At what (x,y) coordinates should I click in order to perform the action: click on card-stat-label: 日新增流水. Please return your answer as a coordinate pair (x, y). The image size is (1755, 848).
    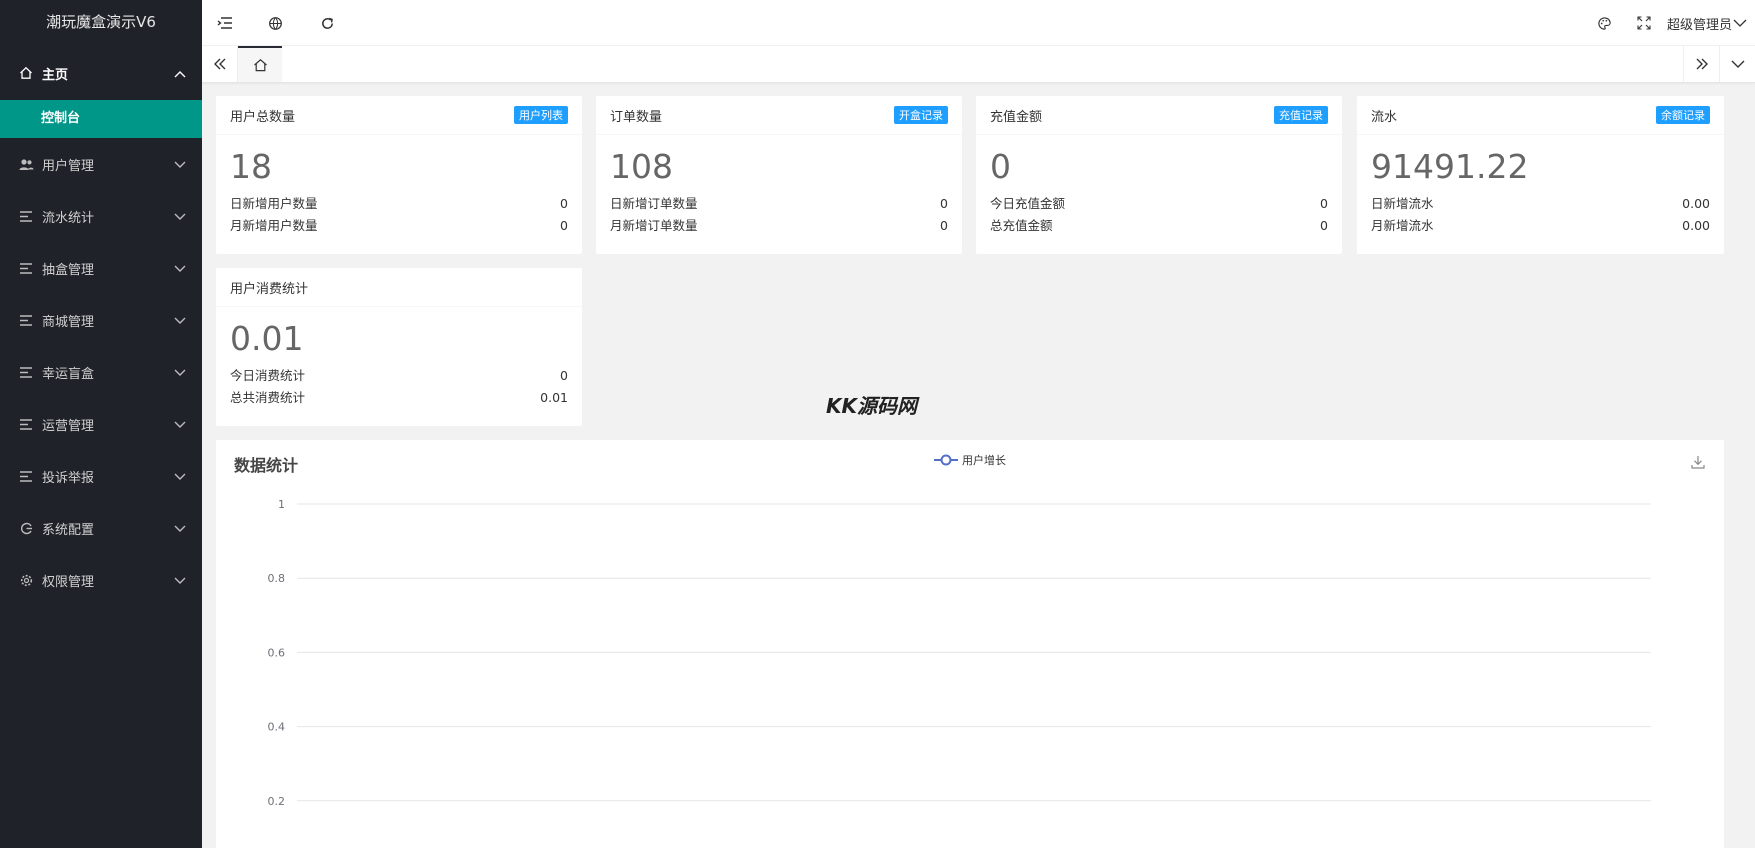
    Looking at the image, I should click on (1402, 203).